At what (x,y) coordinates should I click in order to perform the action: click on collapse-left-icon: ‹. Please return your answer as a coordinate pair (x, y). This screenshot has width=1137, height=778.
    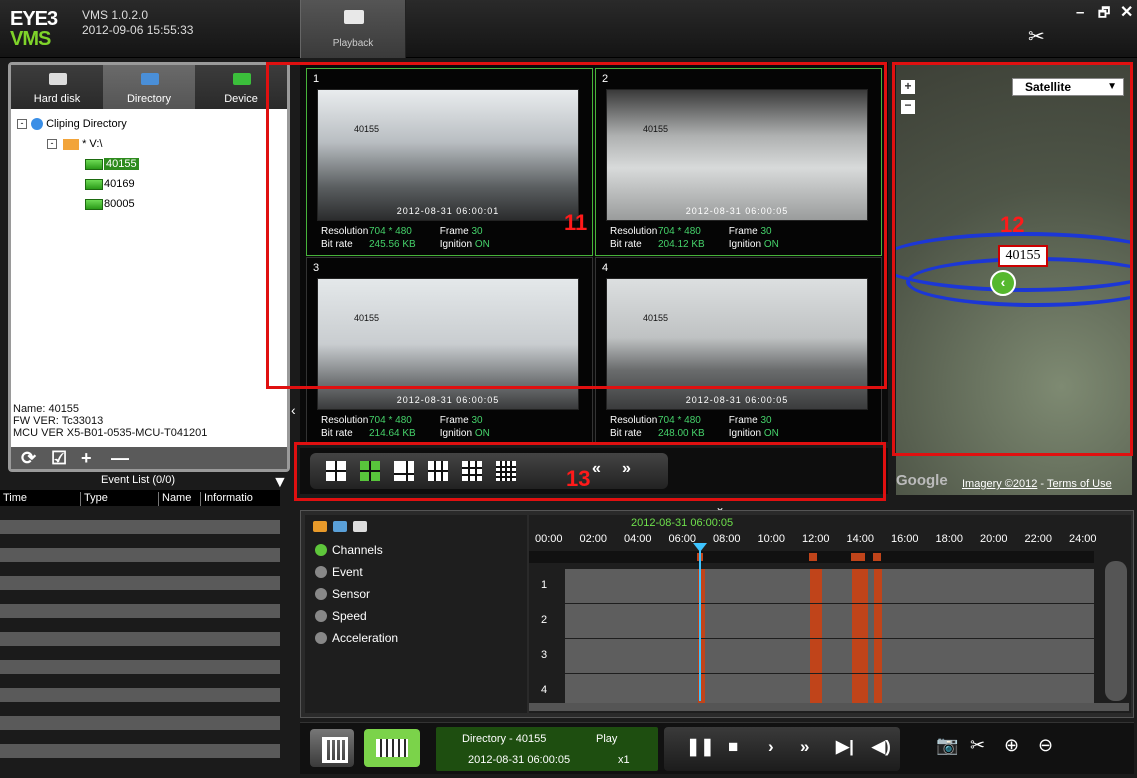
    Looking at the image, I should click on (293, 410).